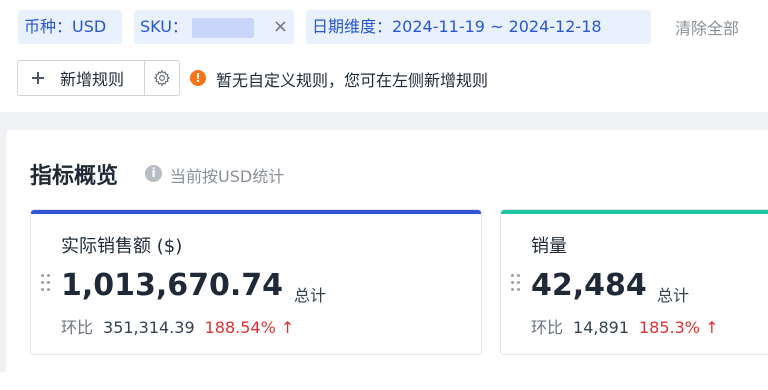 Image resolution: width=768 pixels, height=390 pixels. I want to click on sku-filter-label: SKU：, so click(164, 26).